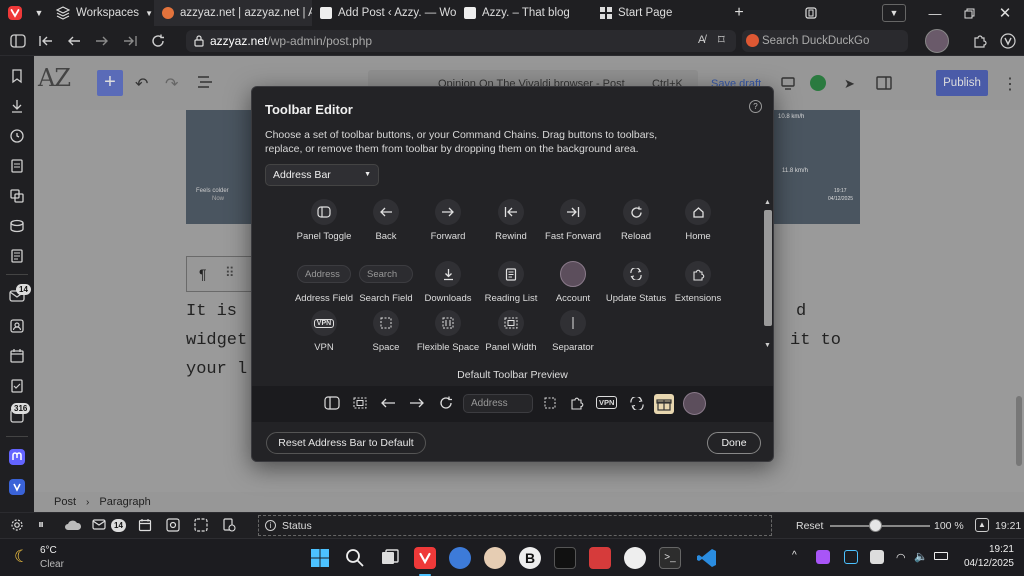 This screenshot has height=576, width=1024. I want to click on toolbar-item-reading-list: Reading List, so click(511, 282).